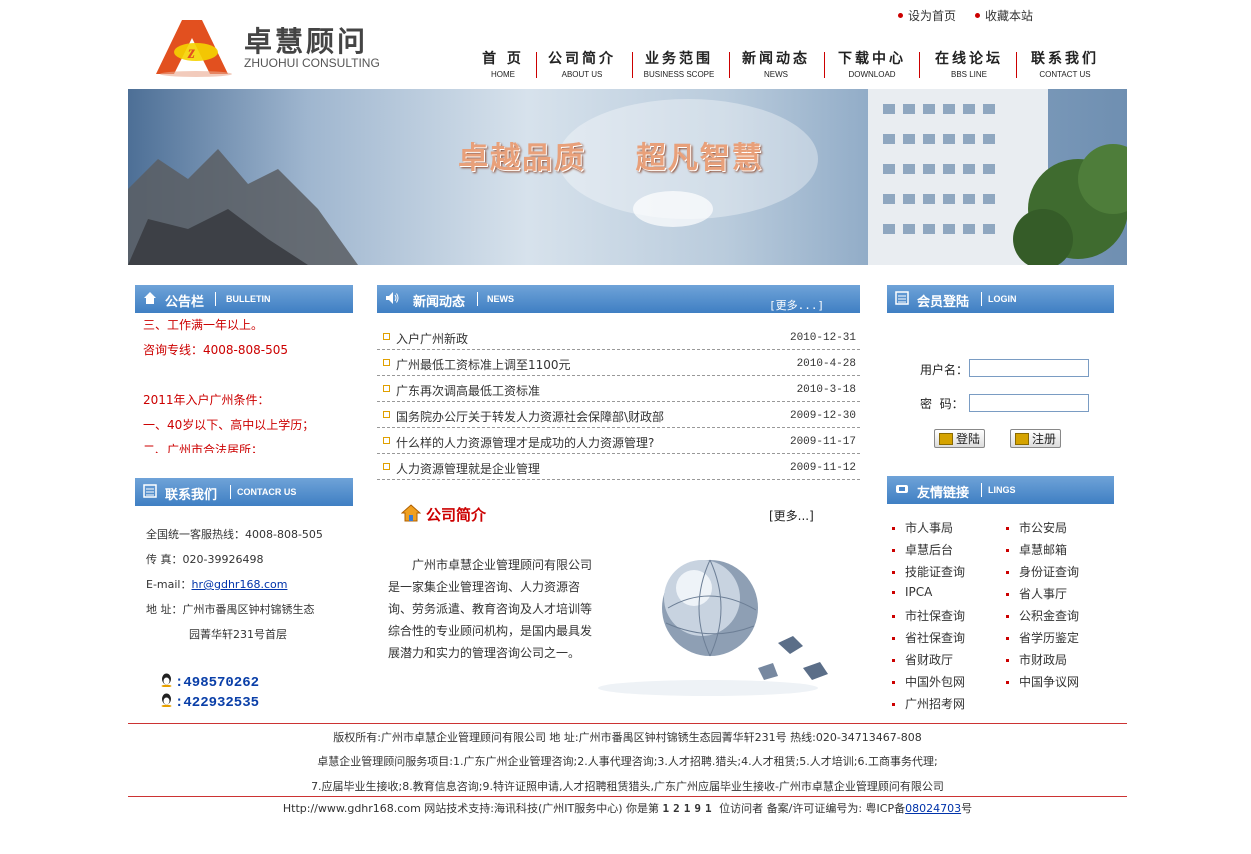 This screenshot has height=854, width=1251. What do you see at coordinates (618, 466) in the screenshot?
I see `news-item: 人力资源管理就是企业管理 2009-11-12` at bounding box center [618, 466].